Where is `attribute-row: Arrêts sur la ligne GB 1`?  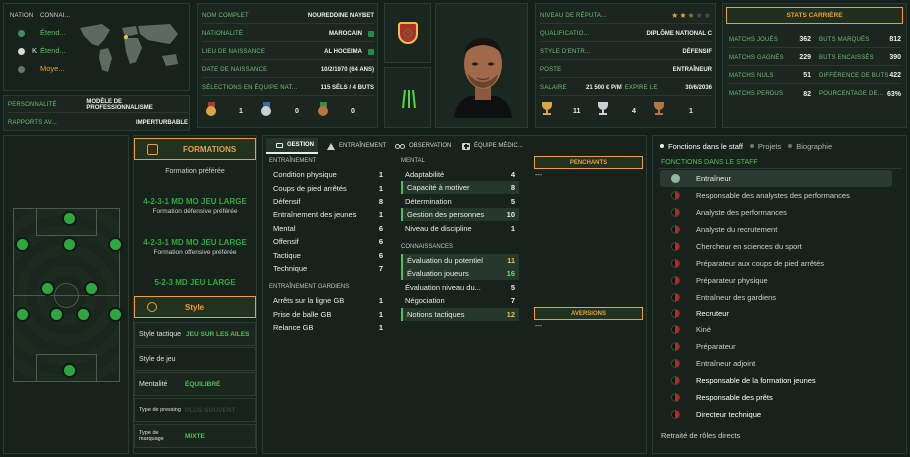
attribute-row: Arrêts sur la ligne GB 1 is located at coordinates (328, 300).